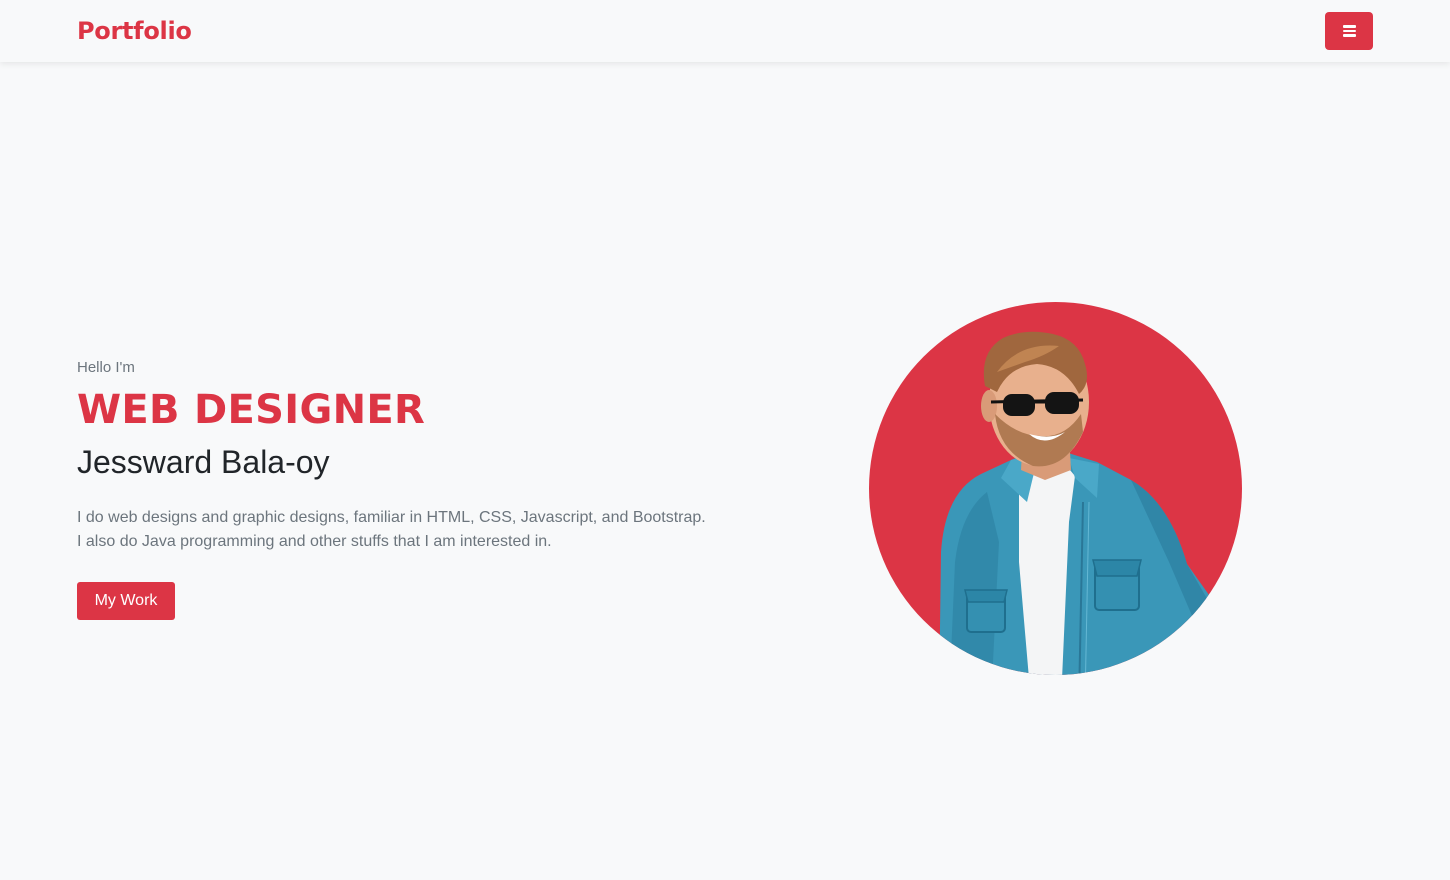 The image size is (1450, 880). I want to click on brand-logo: Portfolio, so click(134, 31).